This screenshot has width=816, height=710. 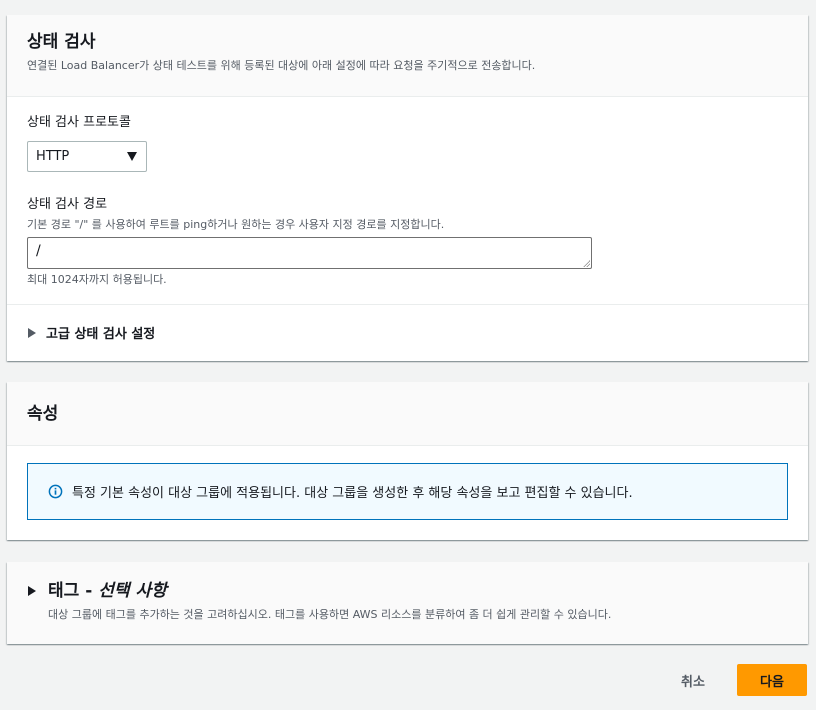 What do you see at coordinates (67, 204) in the screenshot?
I see `path-label: 상태 검사 경로` at bounding box center [67, 204].